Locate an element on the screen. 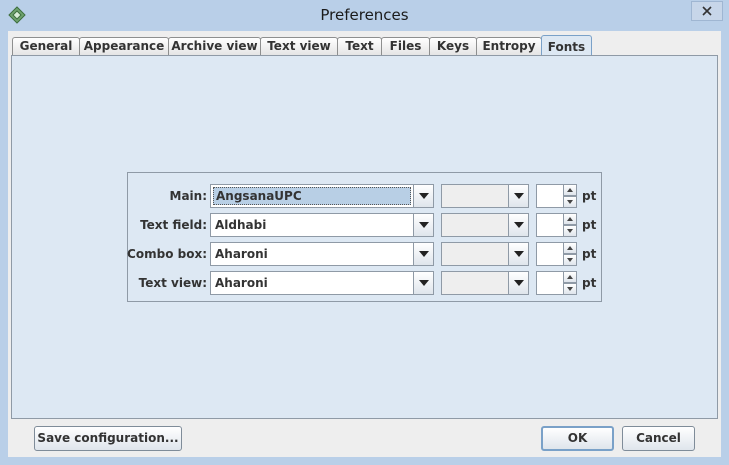  window-title: Preferences is located at coordinates (364, 15).